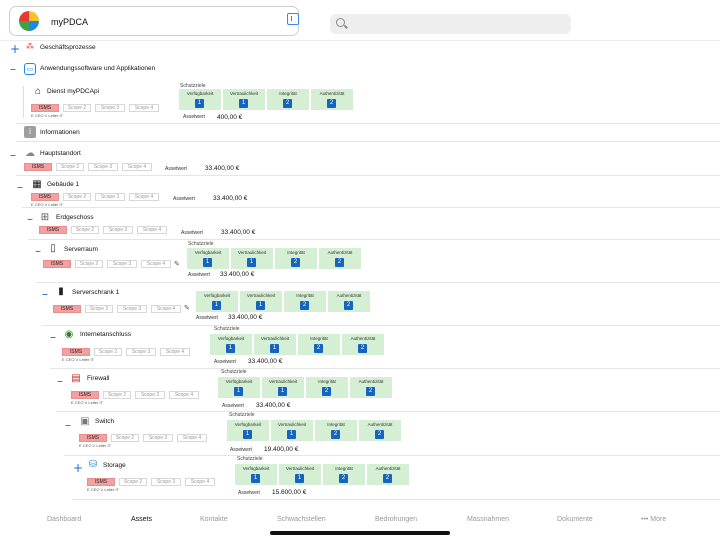 The height and width of the screenshot is (540, 720). Describe the element at coordinates (60, 132) in the screenshot. I see `category-label: Informationen` at that location.